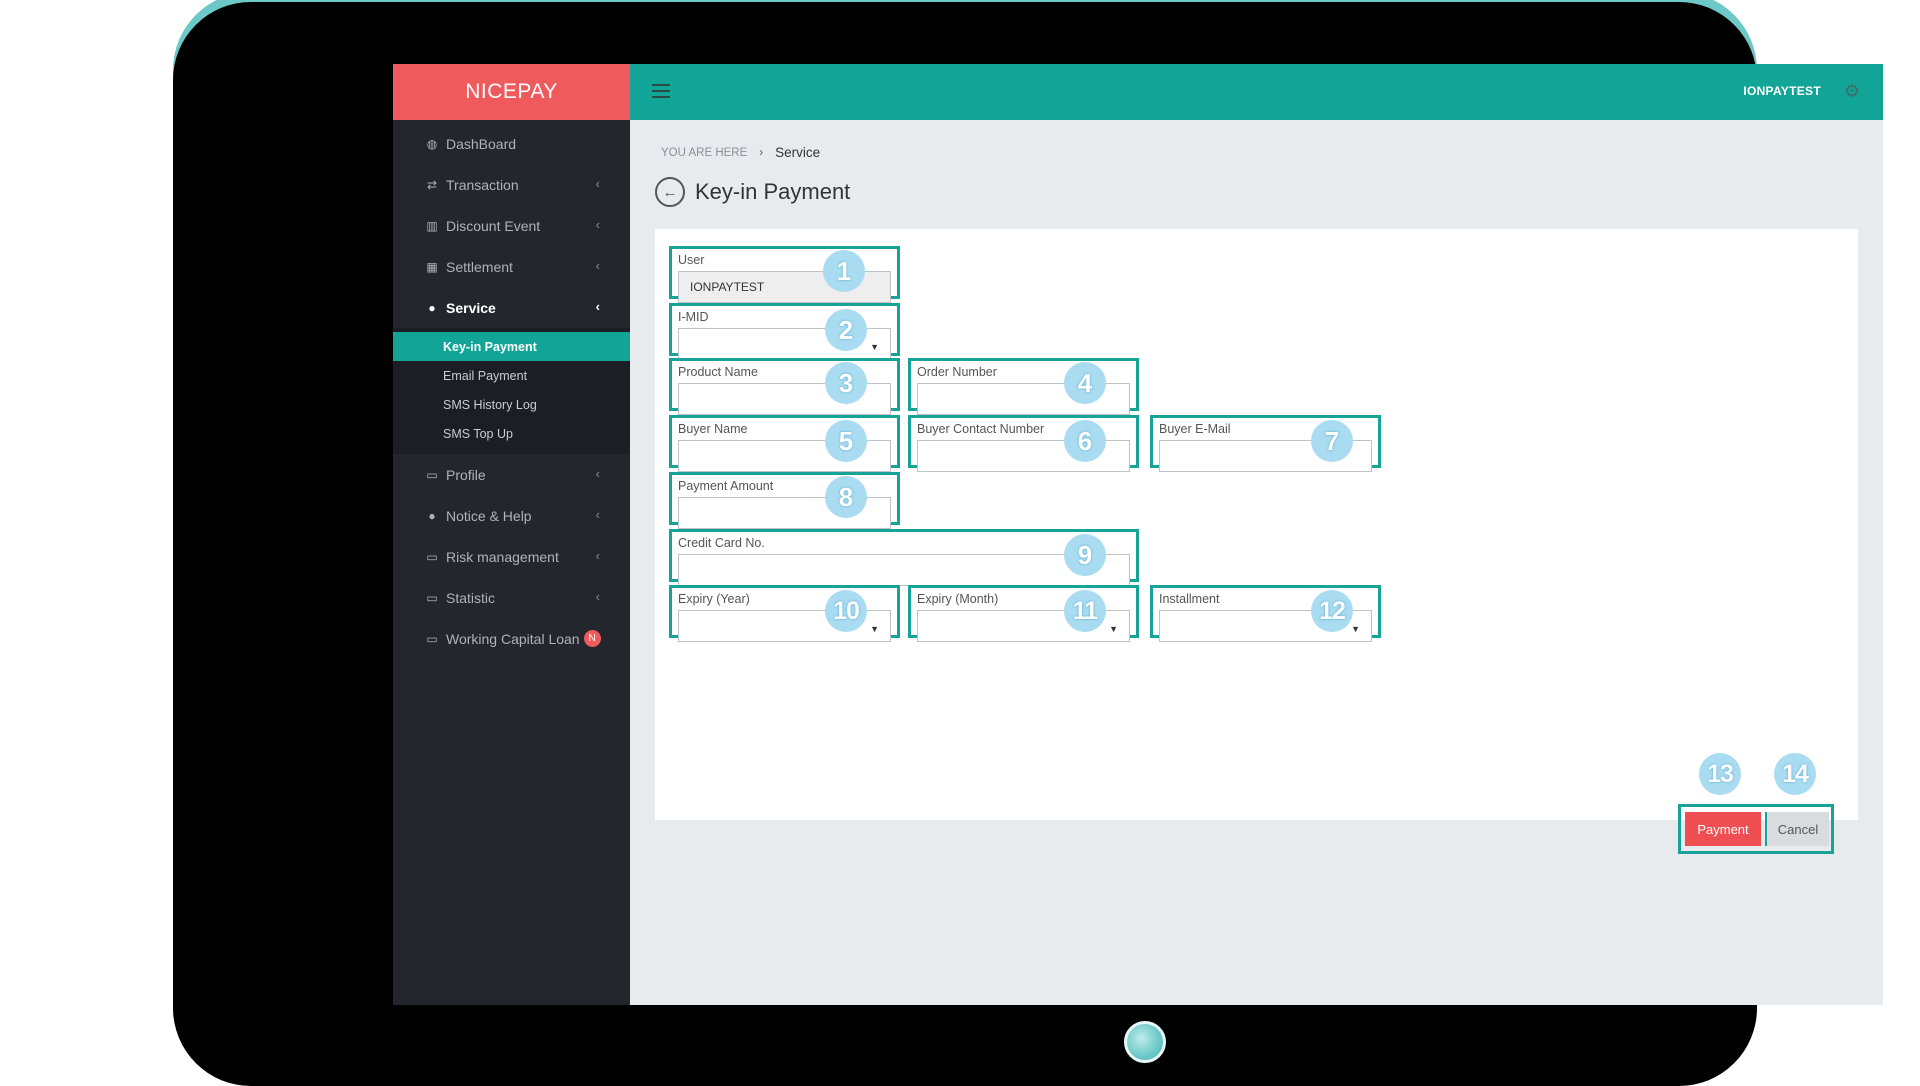 Image resolution: width=1920 pixels, height=1086 pixels. I want to click on sidebar-item-label: Statistic, so click(471, 597).